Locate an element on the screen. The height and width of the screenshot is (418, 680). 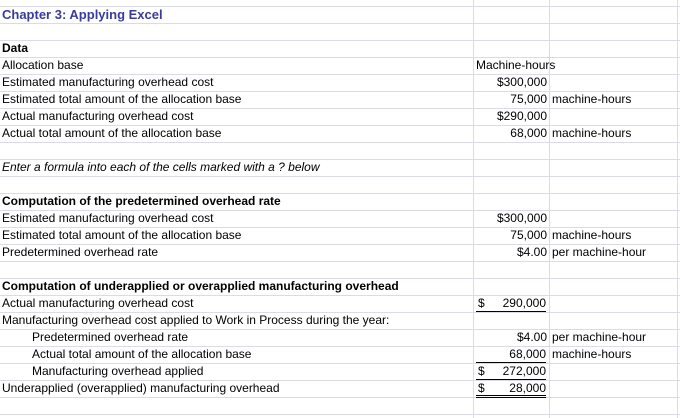
cell-value: $ 290,000 is located at coordinates (511, 303).